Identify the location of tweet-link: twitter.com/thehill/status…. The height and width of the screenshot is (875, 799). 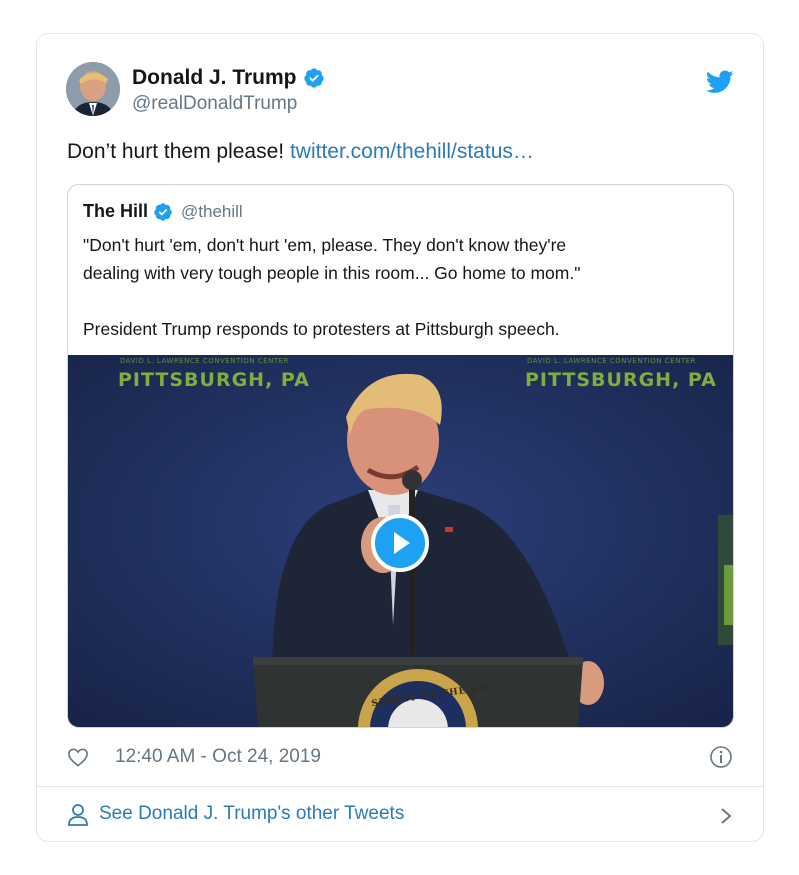
(412, 151).